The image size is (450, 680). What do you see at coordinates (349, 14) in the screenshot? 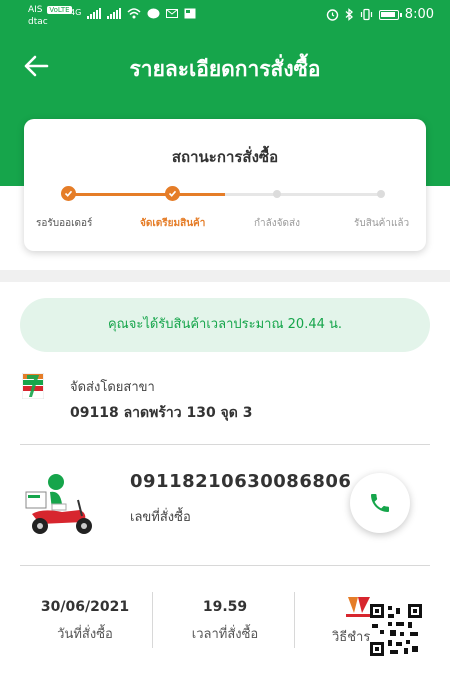
I see `bluetooth-icon` at bounding box center [349, 14].